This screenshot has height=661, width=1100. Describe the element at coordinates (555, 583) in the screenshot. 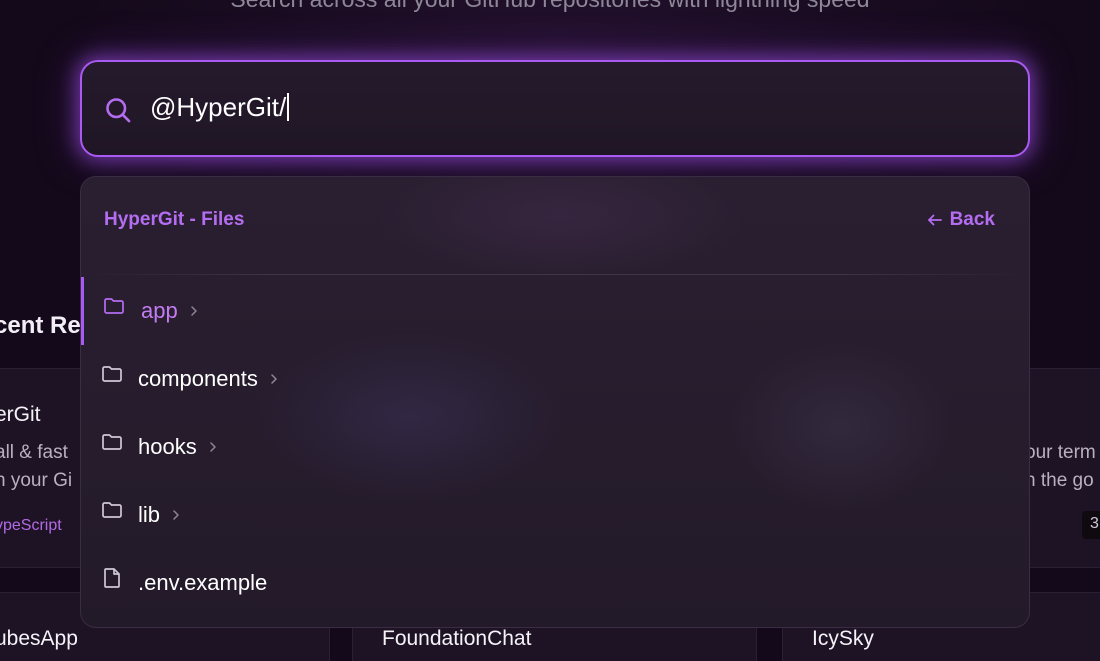

I see `file-item: .env.example` at that location.